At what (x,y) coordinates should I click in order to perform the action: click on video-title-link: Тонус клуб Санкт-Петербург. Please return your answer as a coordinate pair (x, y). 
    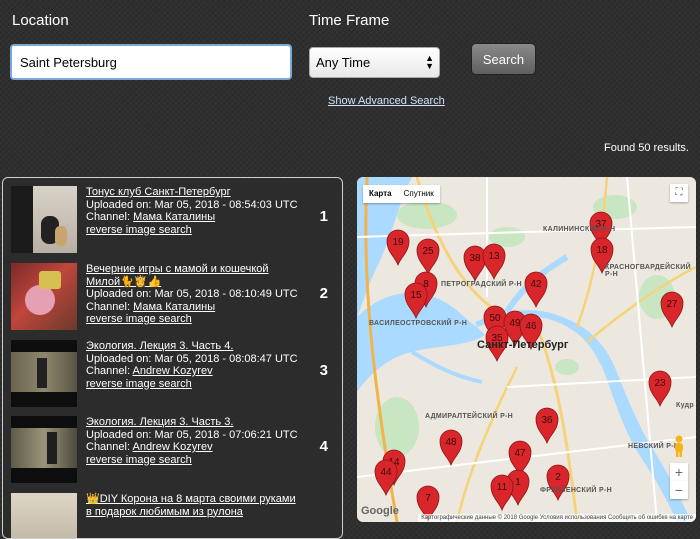
    Looking at the image, I should click on (158, 192).